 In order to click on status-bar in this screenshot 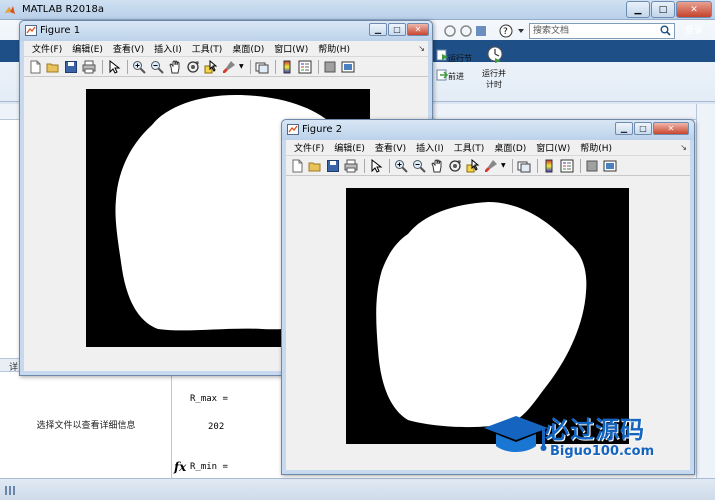, I will do `click(357, 489)`.